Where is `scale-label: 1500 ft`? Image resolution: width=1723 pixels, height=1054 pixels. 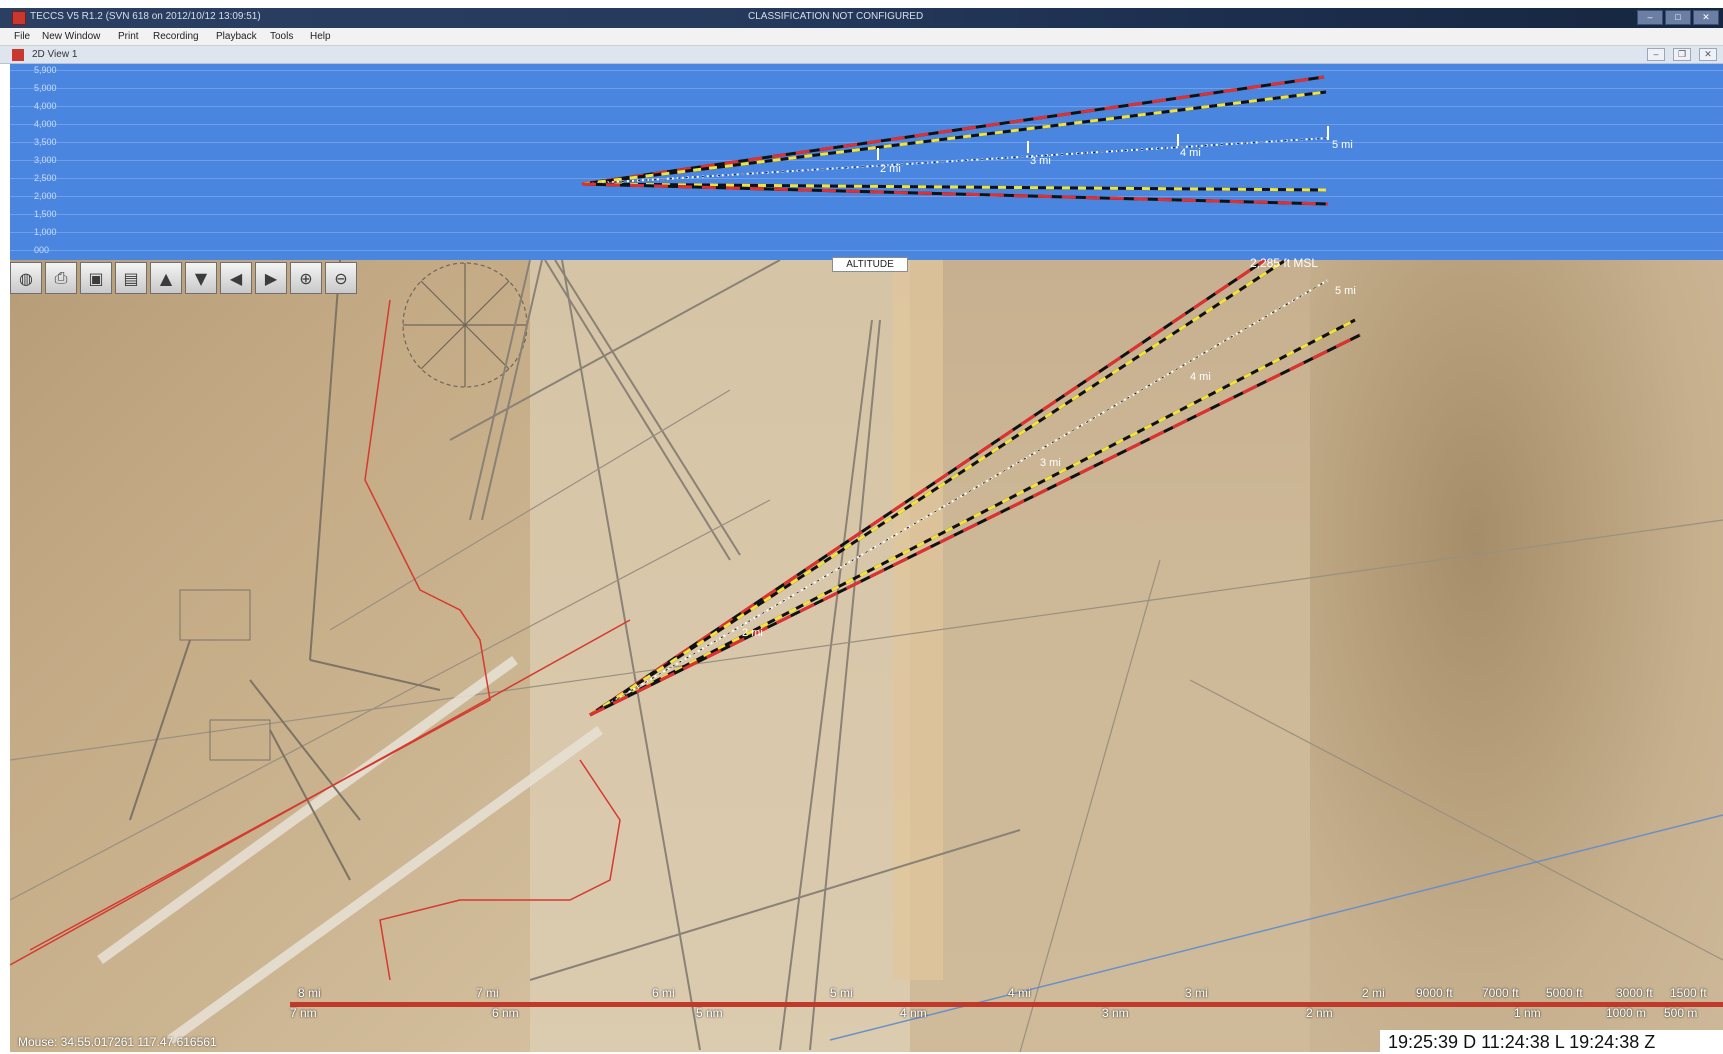 scale-label: 1500 ft is located at coordinates (1688, 993).